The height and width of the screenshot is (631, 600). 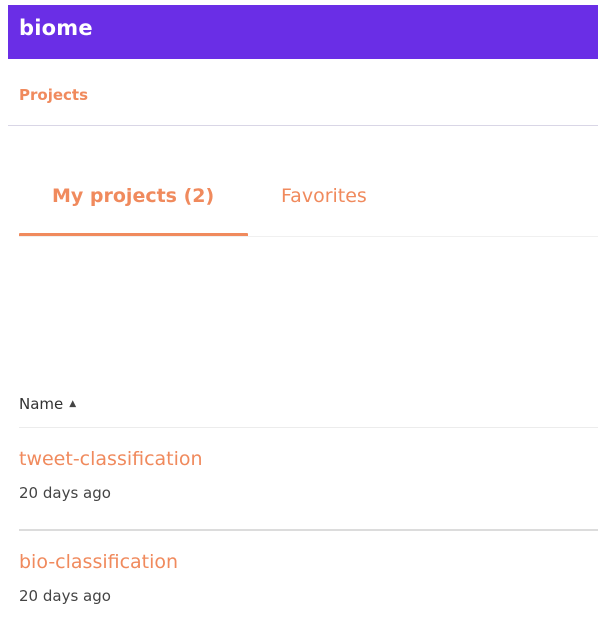 What do you see at coordinates (98, 562) in the screenshot?
I see `project-name-link: bio-classification` at bounding box center [98, 562].